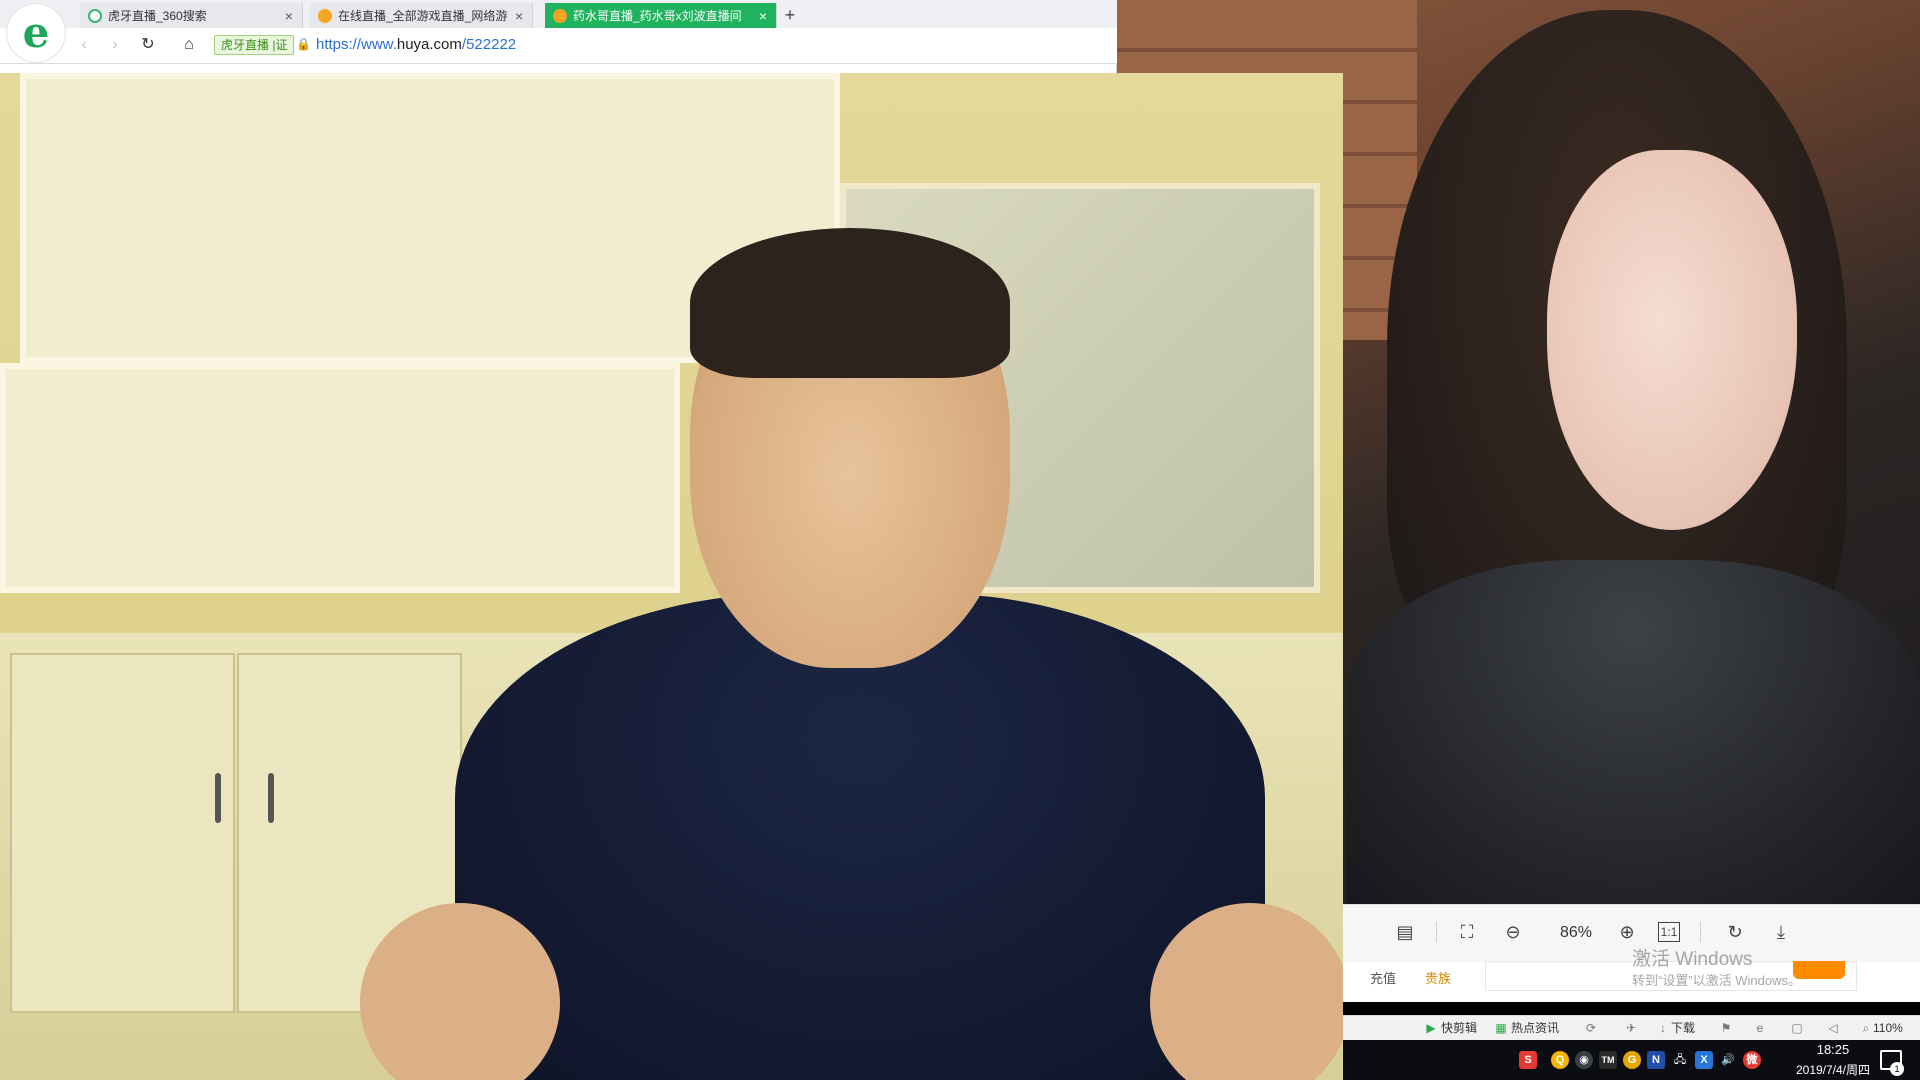 The image size is (1920, 1080). What do you see at coordinates (1683, 1028) in the screenshot?
I see `status-item-download: 下载` at bounding box center [1683, 1028].